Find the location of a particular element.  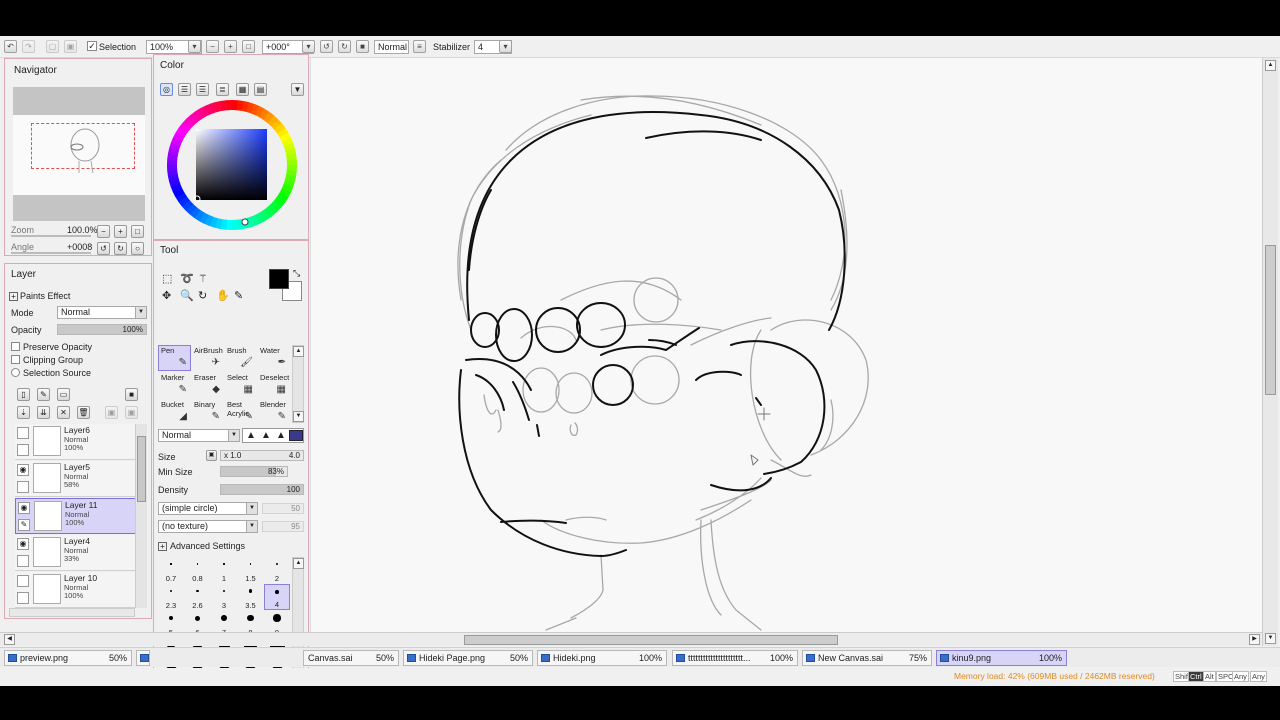

lock-icon: ▣ is located at coordinates (111, 412).